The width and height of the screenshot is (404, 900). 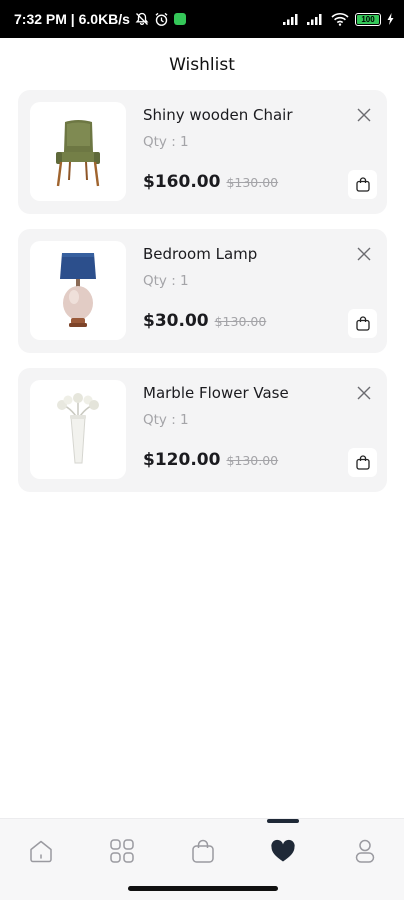 What do you see at coordinates (316, 19) in the screenshot?
I see `signal-2-icon` at bounding box center [316, 19].